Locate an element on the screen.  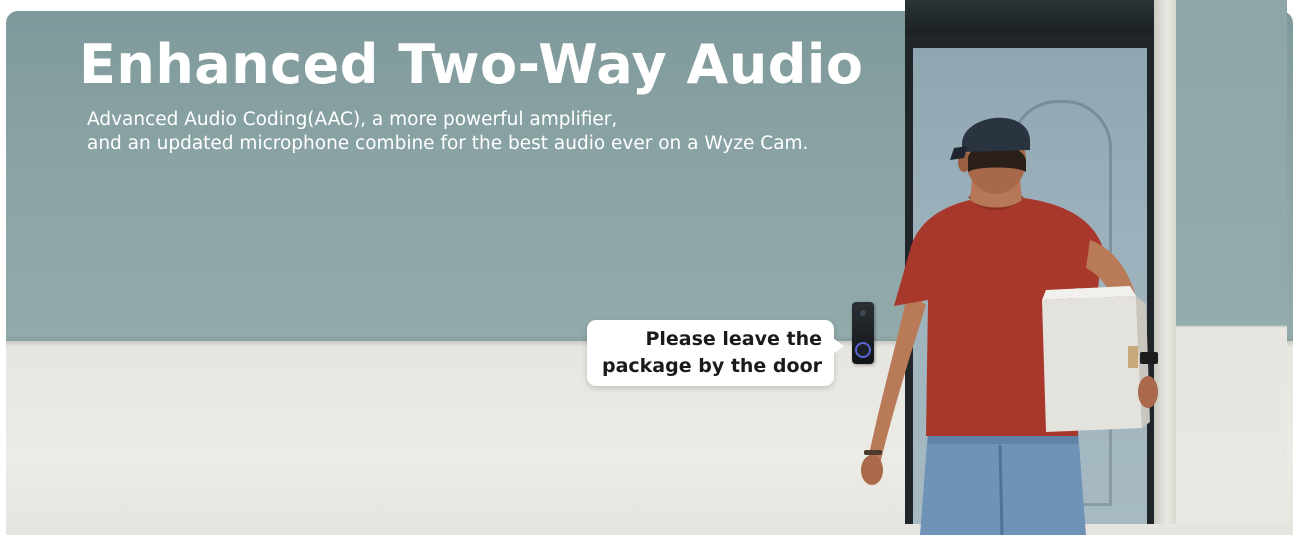
person-left-hand is located at coordinates (872, 470).